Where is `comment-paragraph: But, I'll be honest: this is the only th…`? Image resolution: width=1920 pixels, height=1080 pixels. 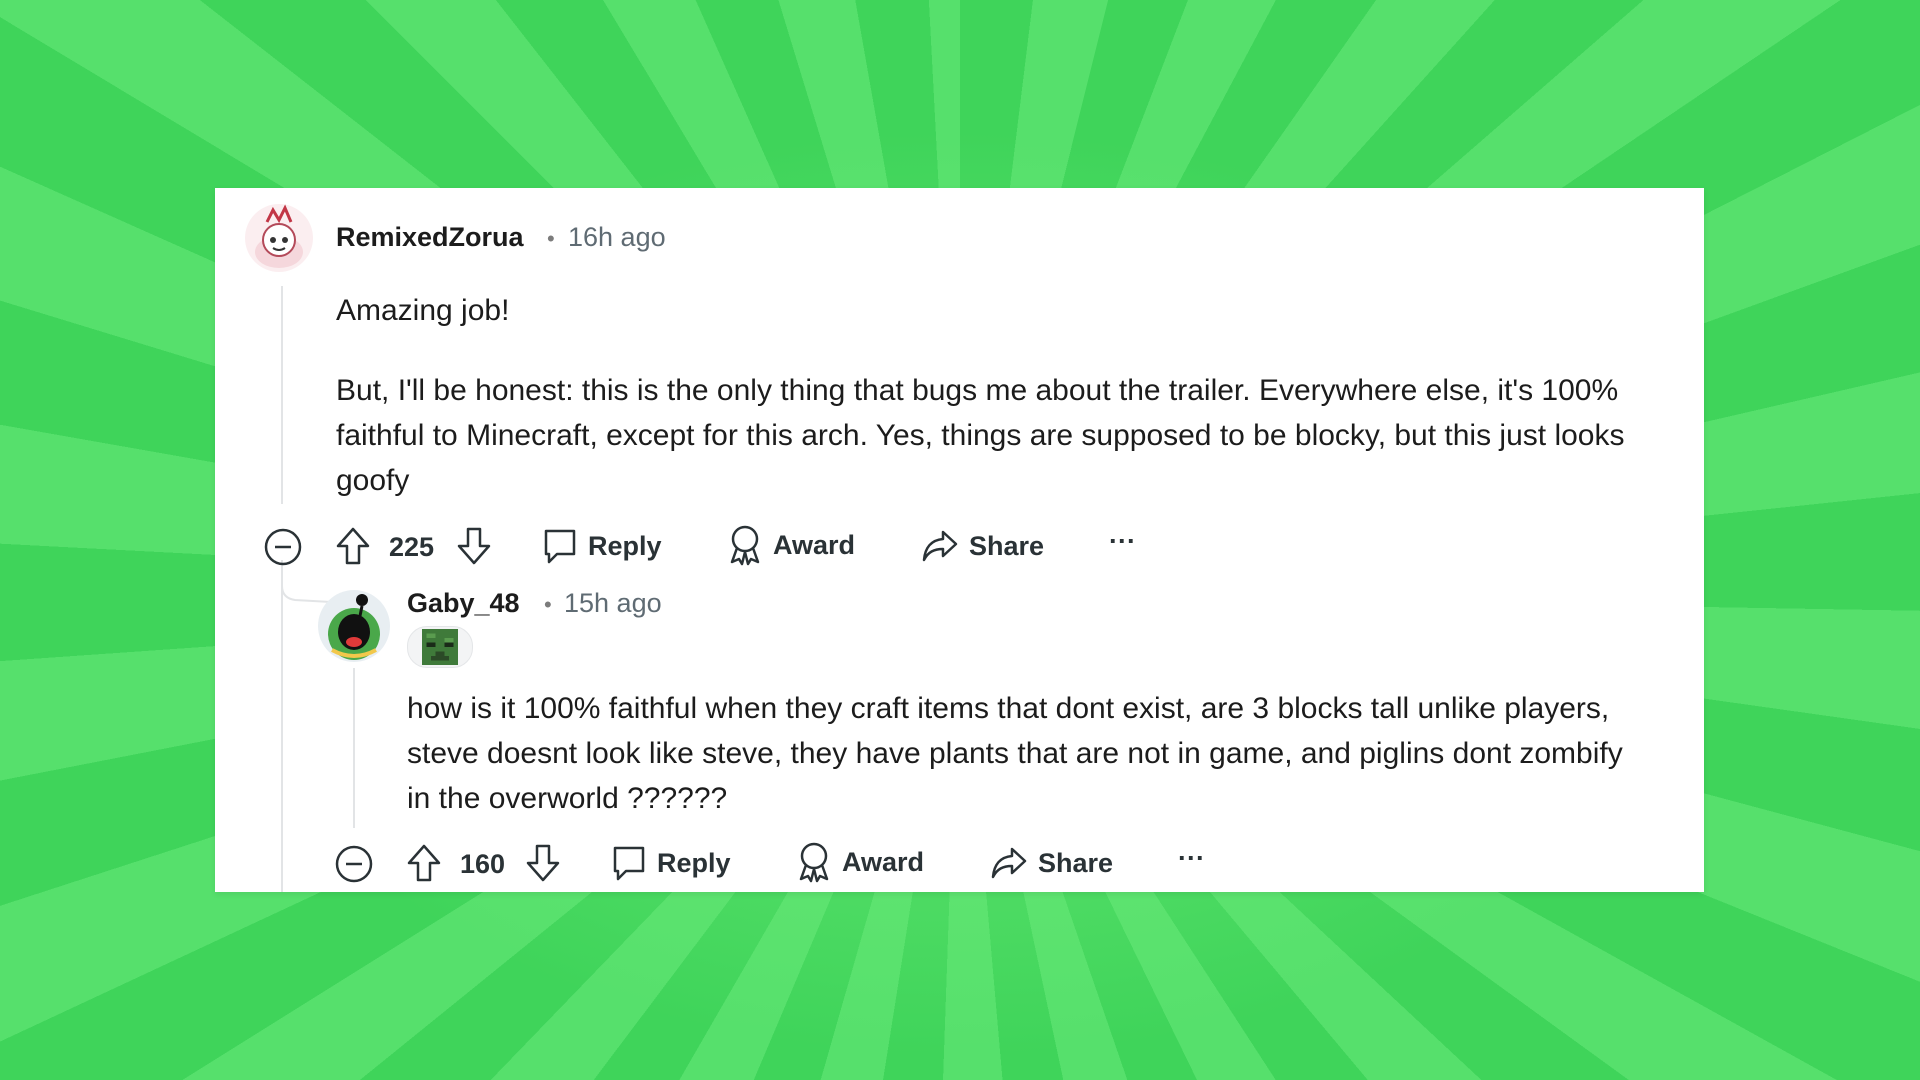 comment-paragraph: But, I'll be honest: this is the only th… is located at coordinates (980, 435).